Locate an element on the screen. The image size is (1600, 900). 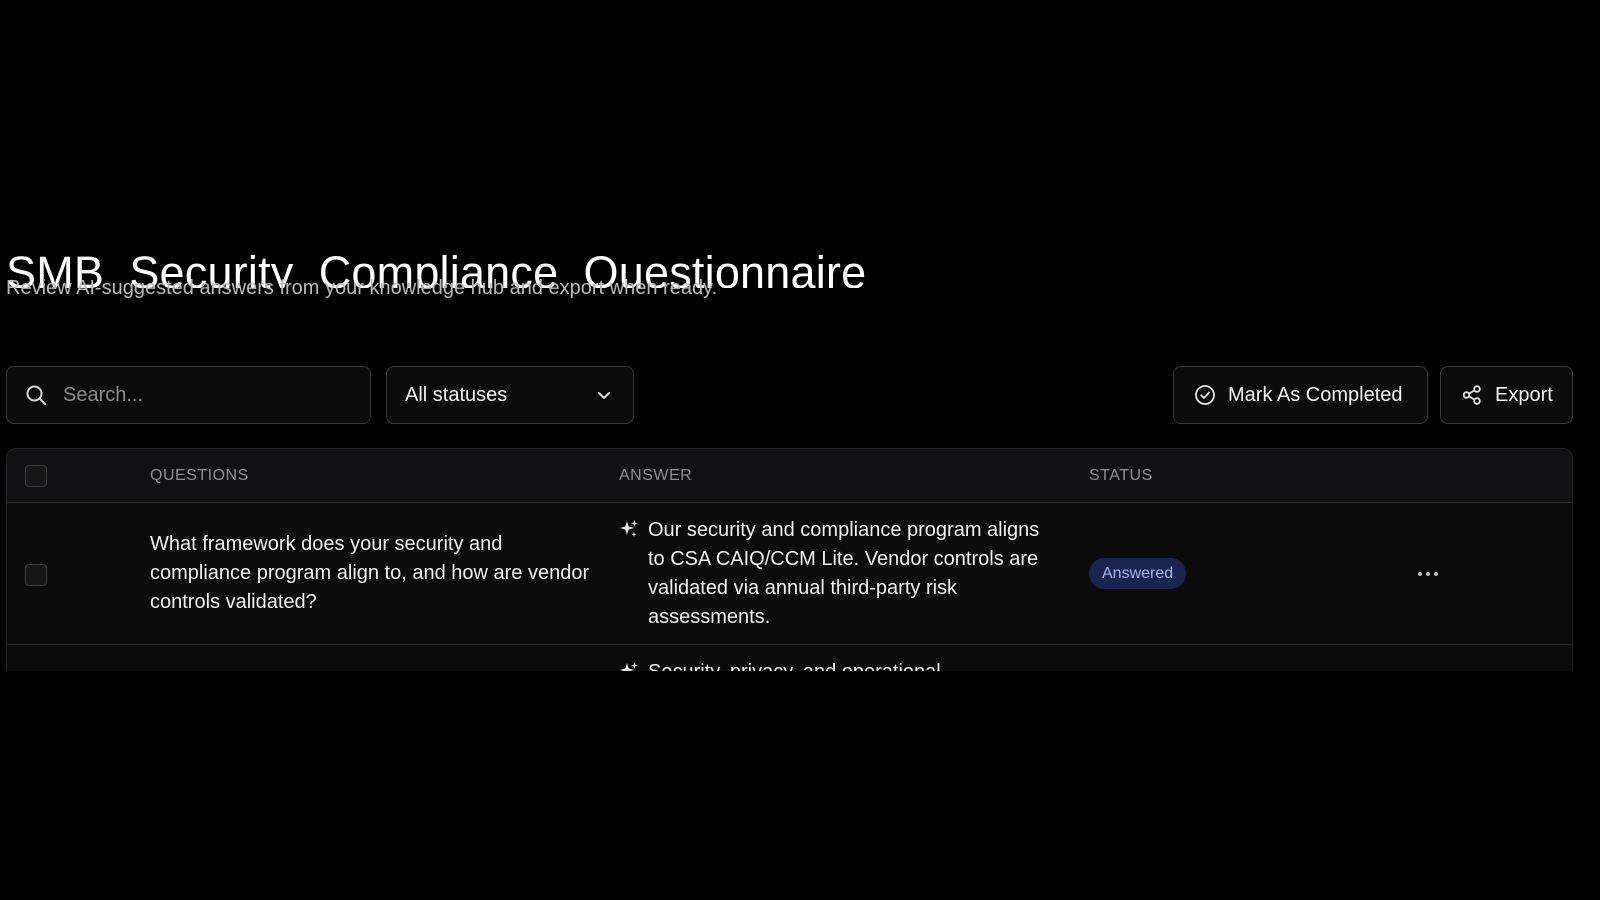
column-header-answer: ANSWER is located at coordinates (656, 475).